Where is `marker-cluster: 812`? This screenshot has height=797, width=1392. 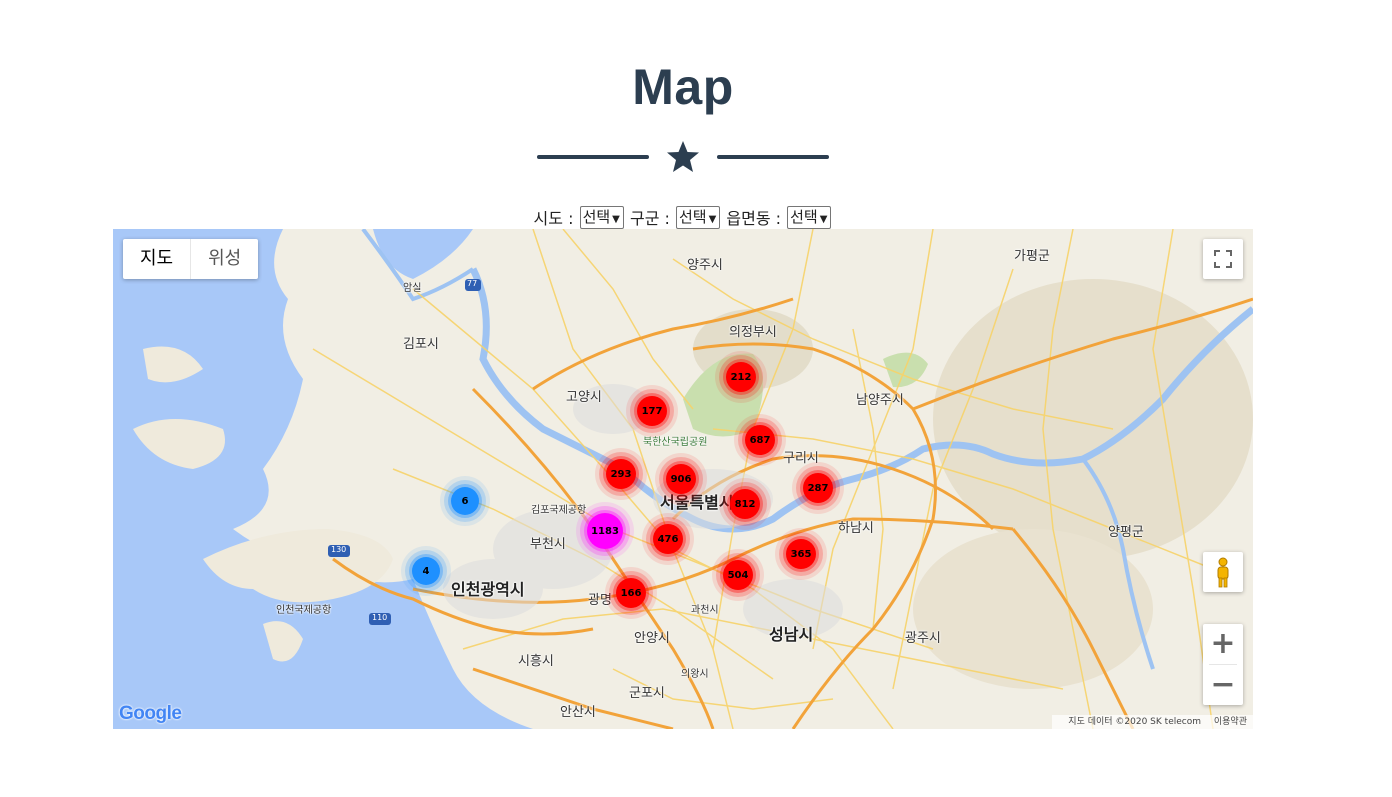
marker-cluster: 812 is located at coordinates (745, 504).